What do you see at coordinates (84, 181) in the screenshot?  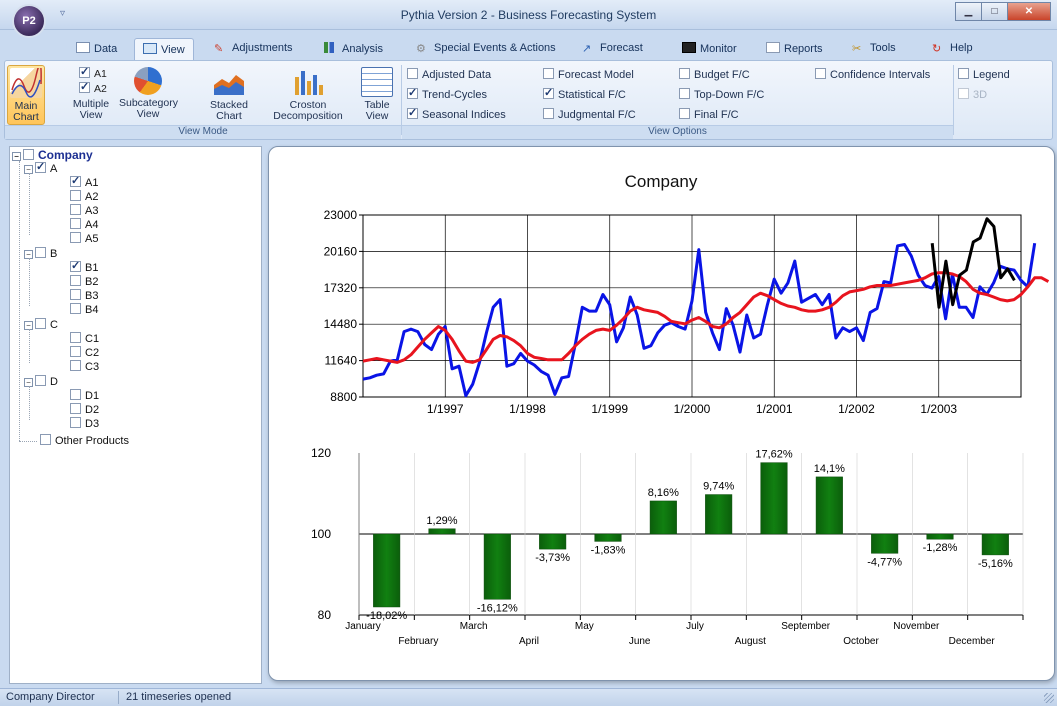 I see `tree-node-a1: A1` at bounding box center [84, 181].